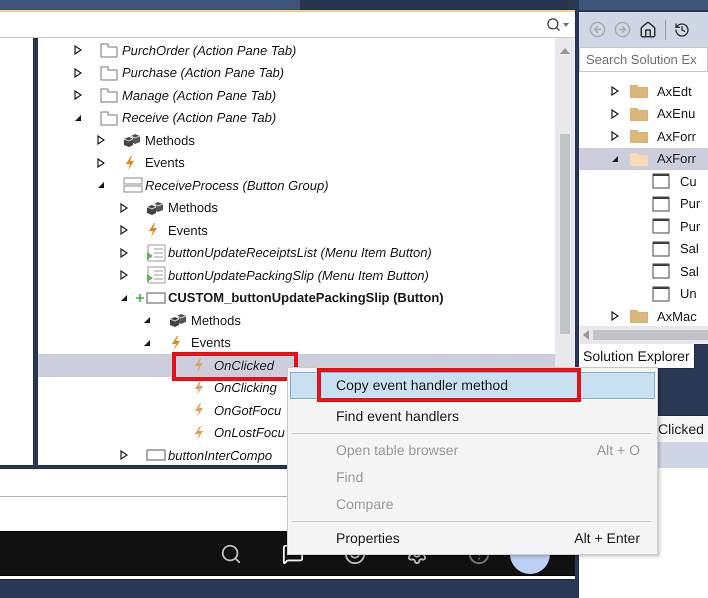 This screenshot has height=598, width=708. I want to click on tree-label: OnClicking, so click(245, 388).